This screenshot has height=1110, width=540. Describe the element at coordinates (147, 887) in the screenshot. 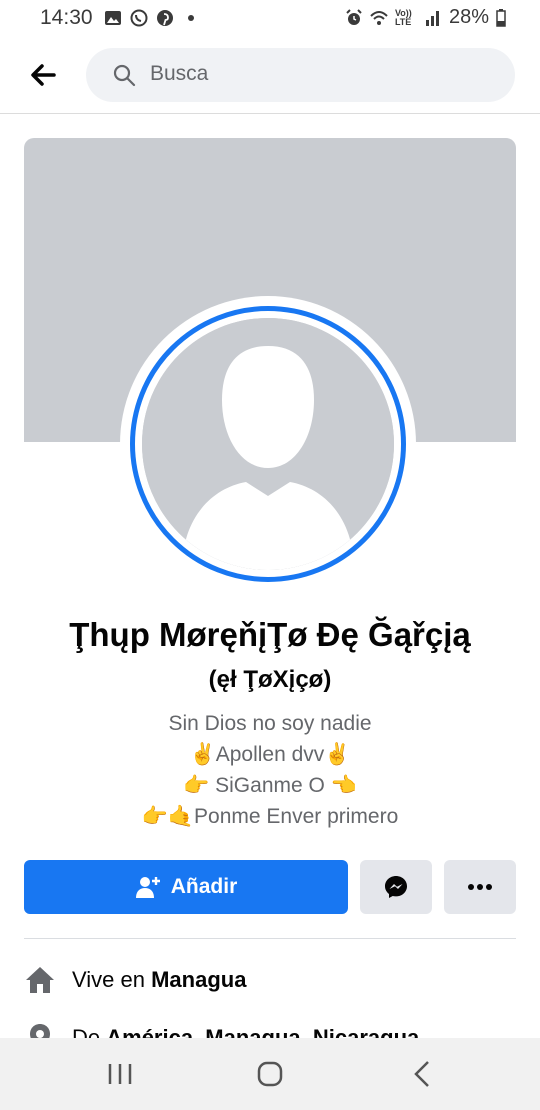

I see `add-friend-icon` at that location.